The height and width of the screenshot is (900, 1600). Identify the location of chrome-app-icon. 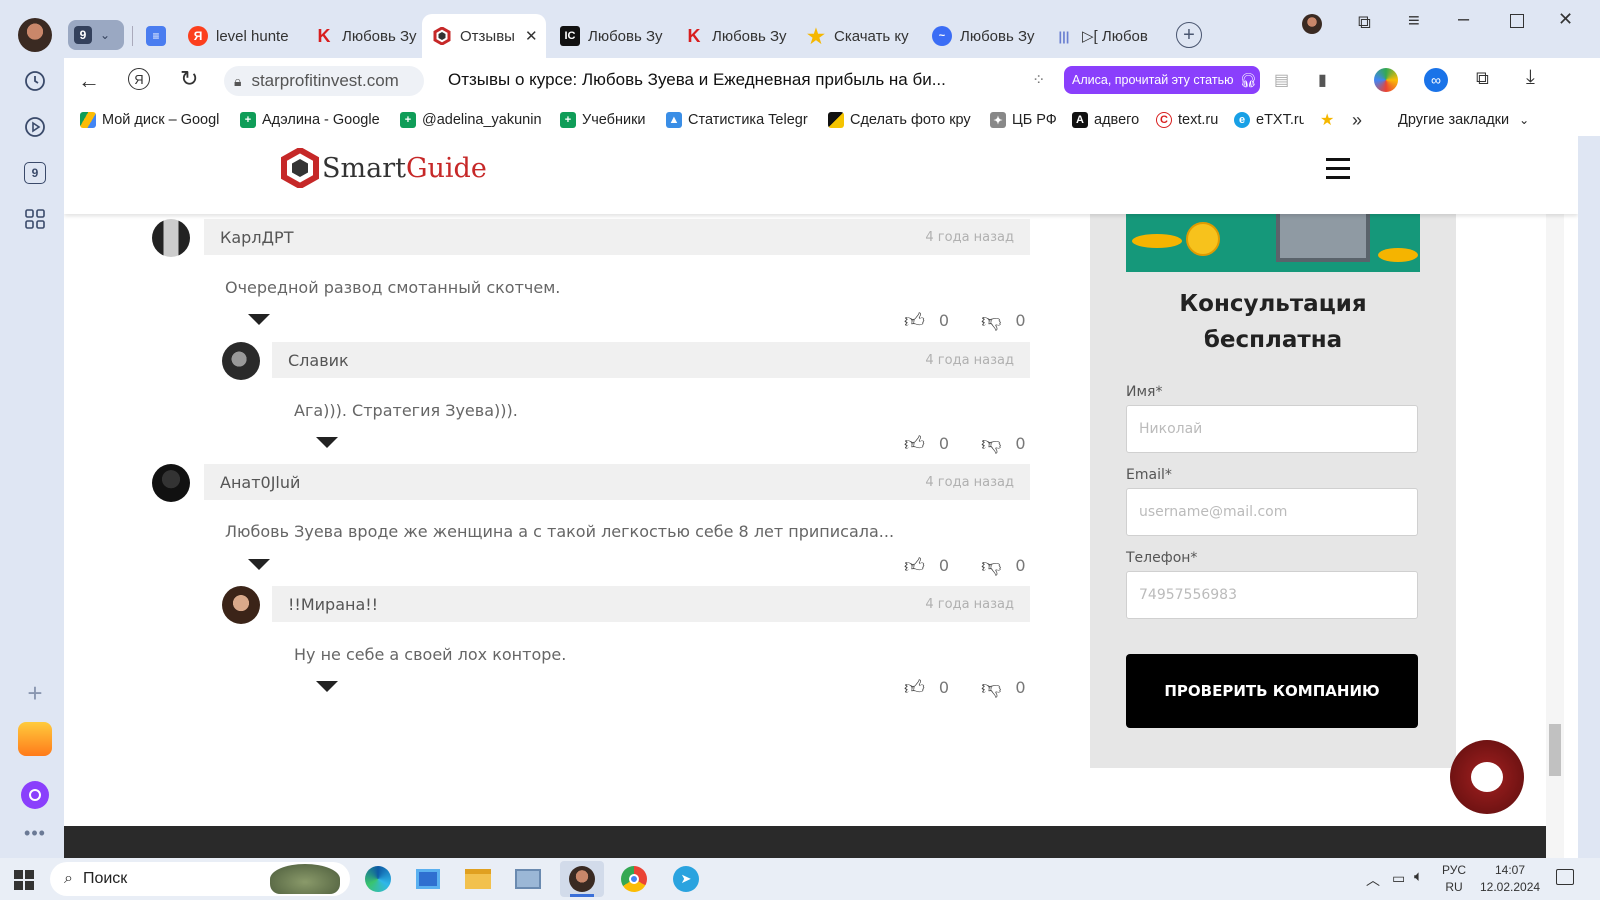
(634, 879).